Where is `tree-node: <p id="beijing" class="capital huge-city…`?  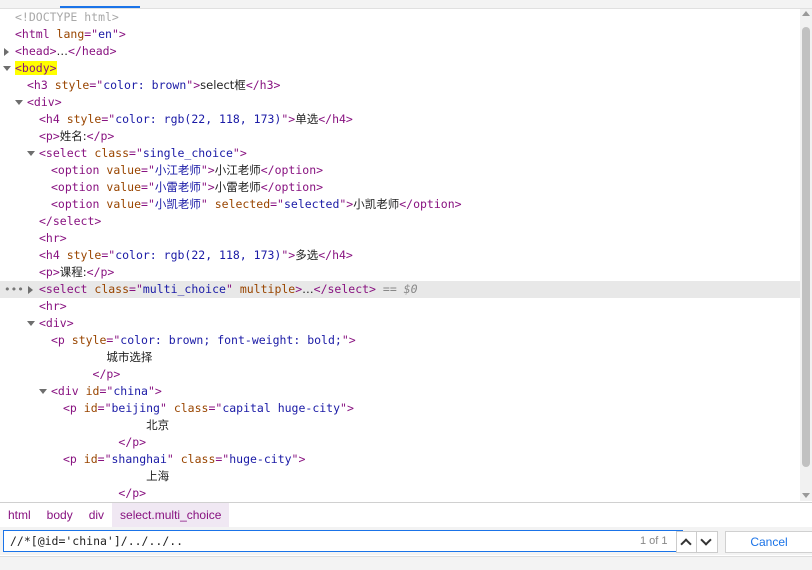 tree-node: <p id="beijing" class="capital huge-city… is located at coordinates (400, 408).